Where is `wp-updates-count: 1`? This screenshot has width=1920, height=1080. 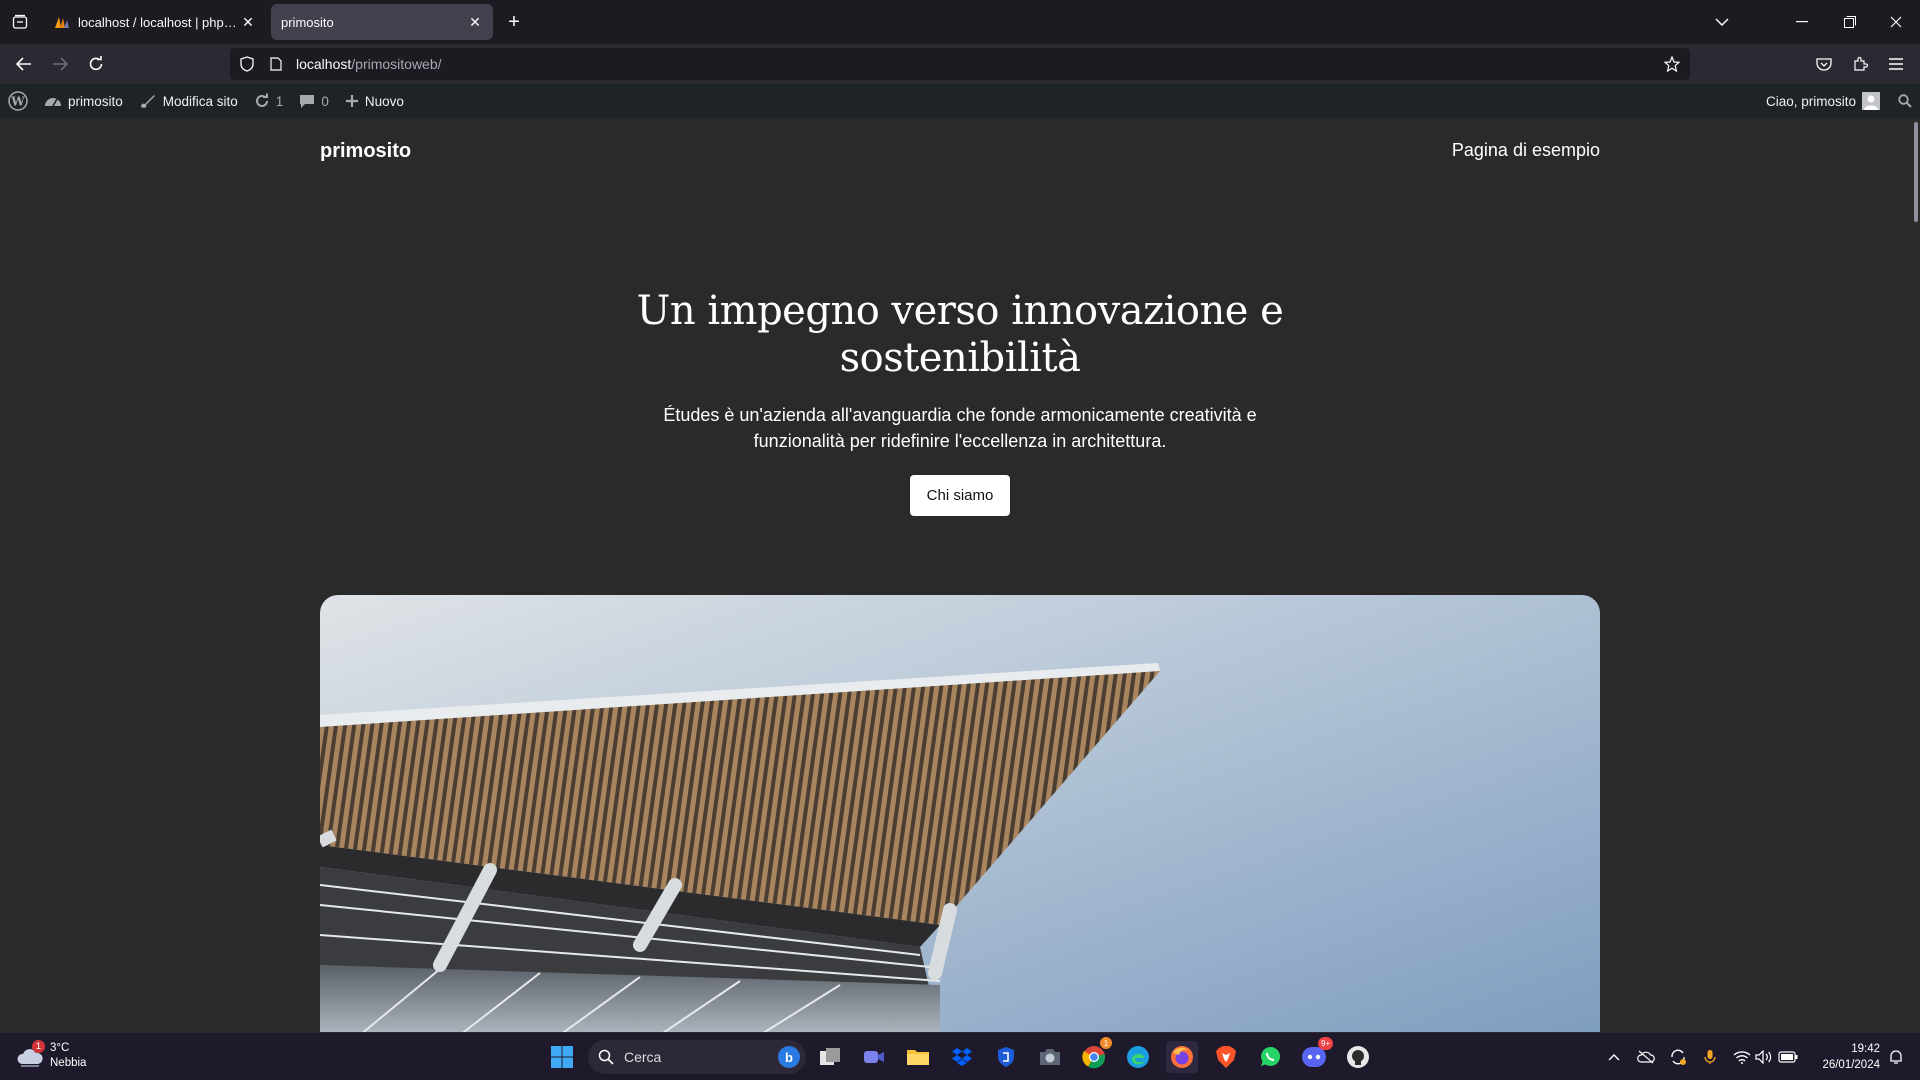 wp-updates-count: 1 is located at coordinates (279, 101).